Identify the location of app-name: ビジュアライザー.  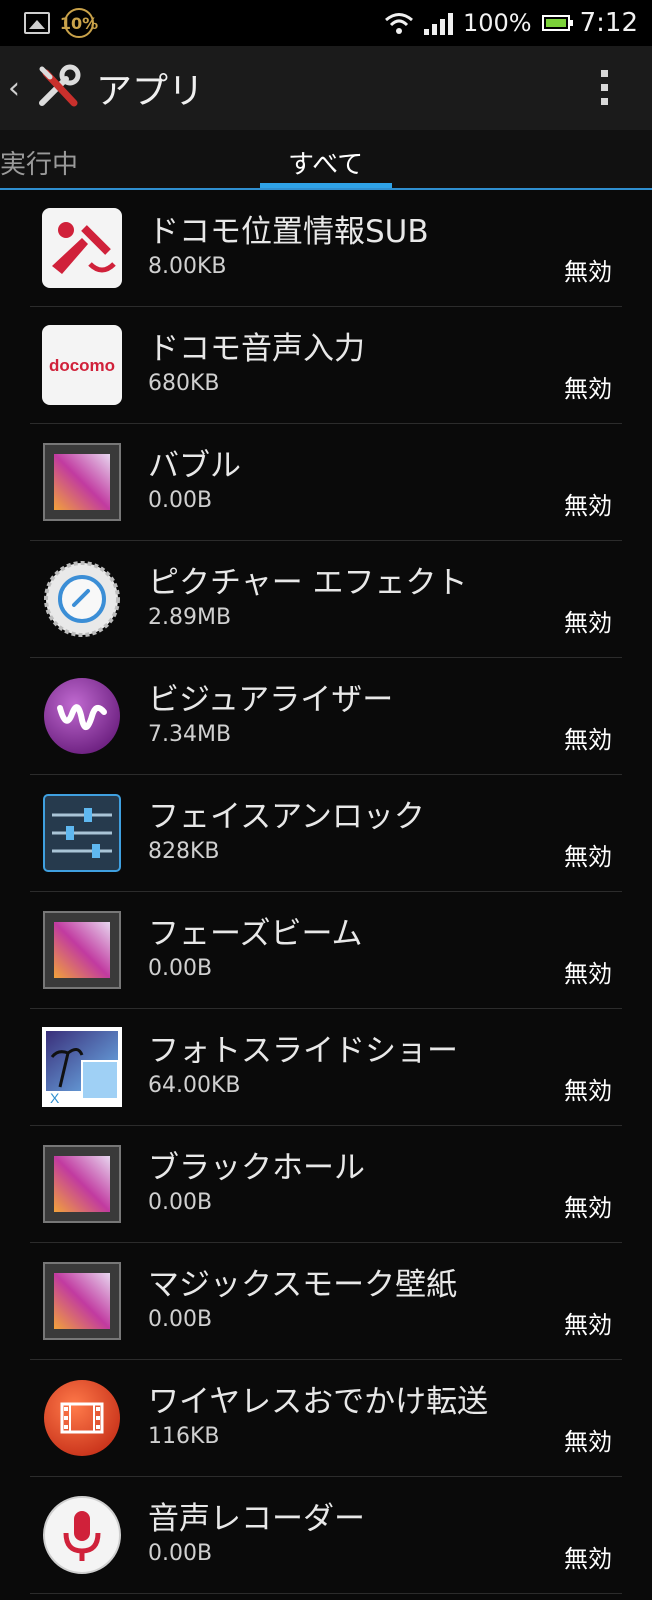
(271, 700).